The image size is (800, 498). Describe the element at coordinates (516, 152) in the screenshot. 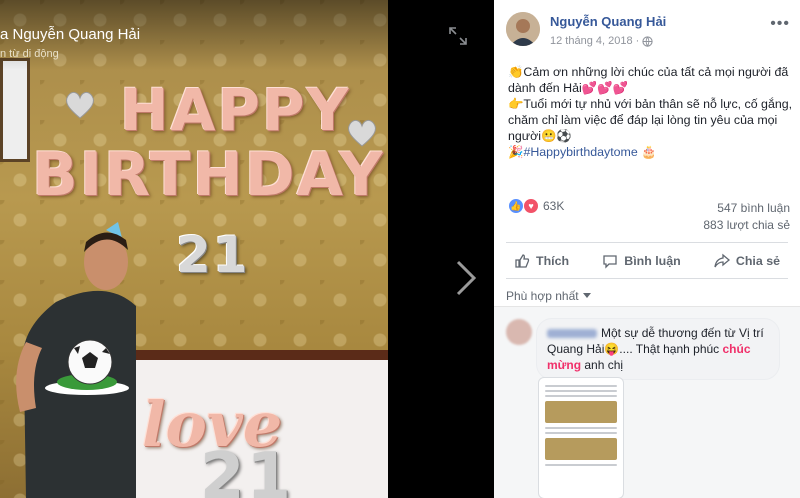

I see `party-emoji: 🎉` at that location.